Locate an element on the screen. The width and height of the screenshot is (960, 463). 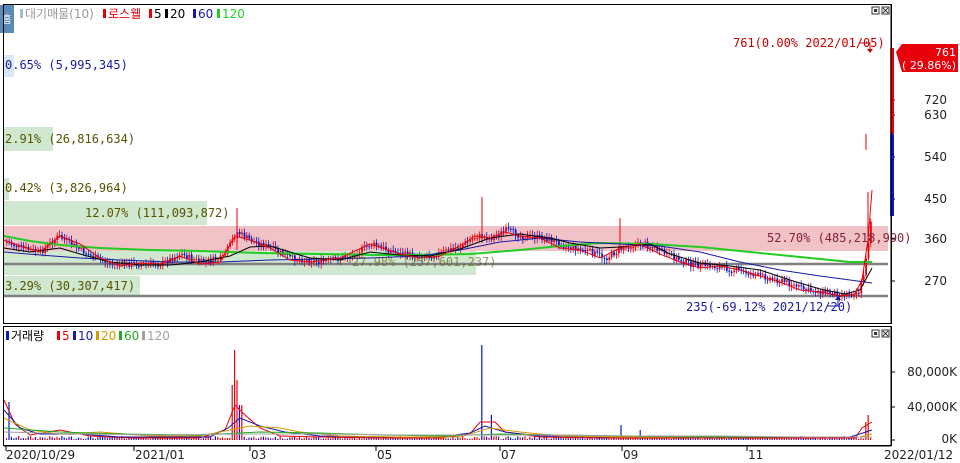
volume-panel-minimize-button is located at coordinates (875, 333).